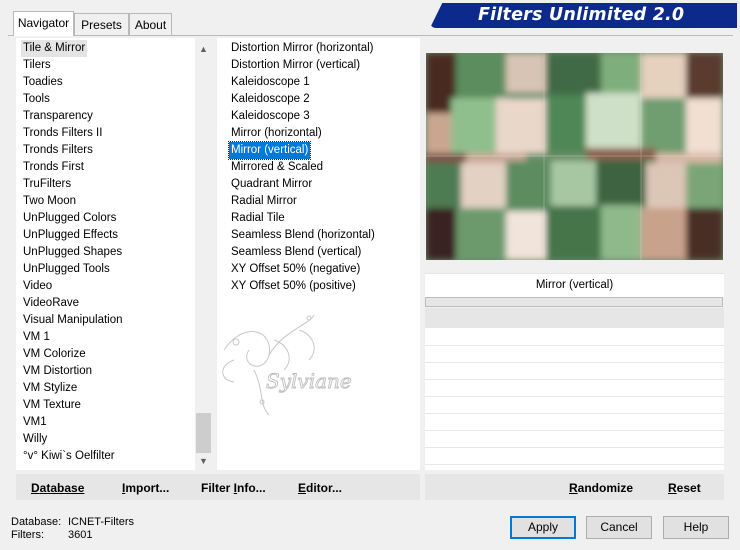 The image size is (740, 550). Describe the element at coordinates (203, 254) in the screenshot. I see `category-scrollbar` at that location.